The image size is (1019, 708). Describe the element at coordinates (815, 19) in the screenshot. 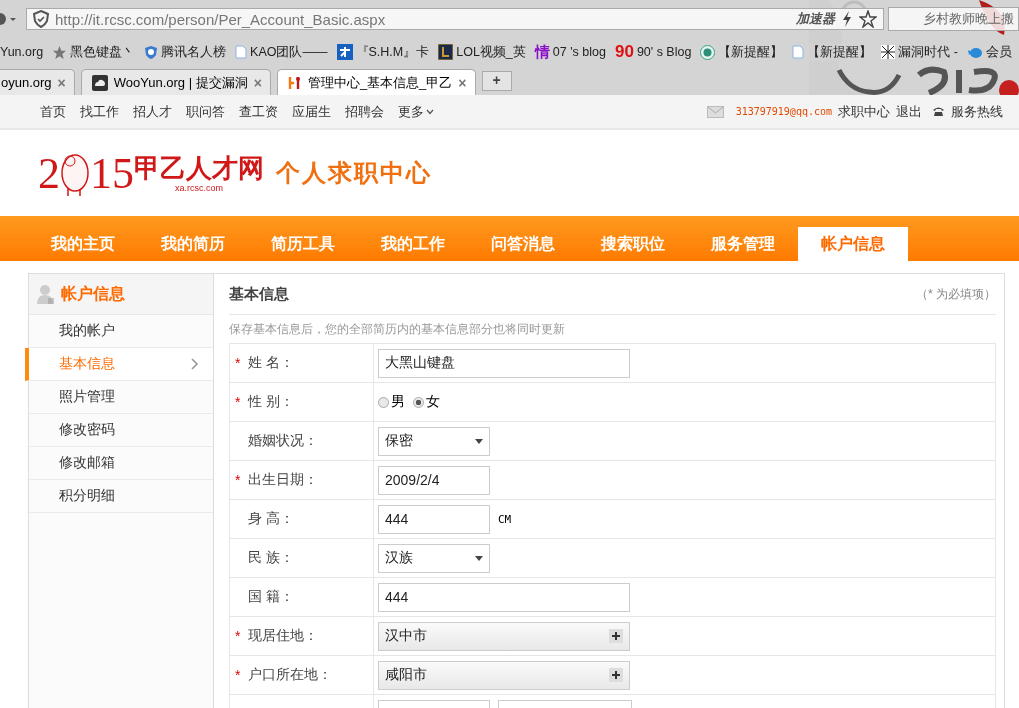

I see `accelerator-label: 加速器` at that location.